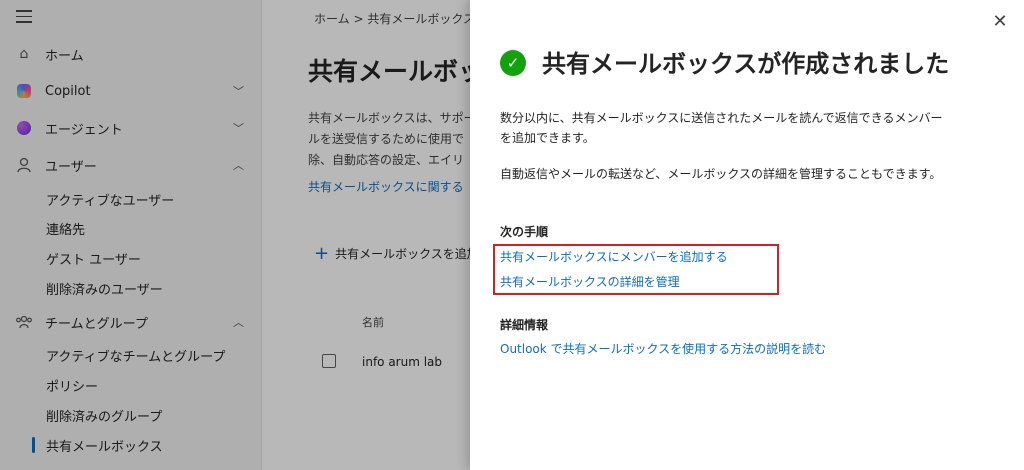 The width and height of the screenshot is (1024, 470). Describe the element at coordinates (614, 256) in the screenshot. I see `add-members-link: 共有メールボックスにメンバーを追加する` at that location.